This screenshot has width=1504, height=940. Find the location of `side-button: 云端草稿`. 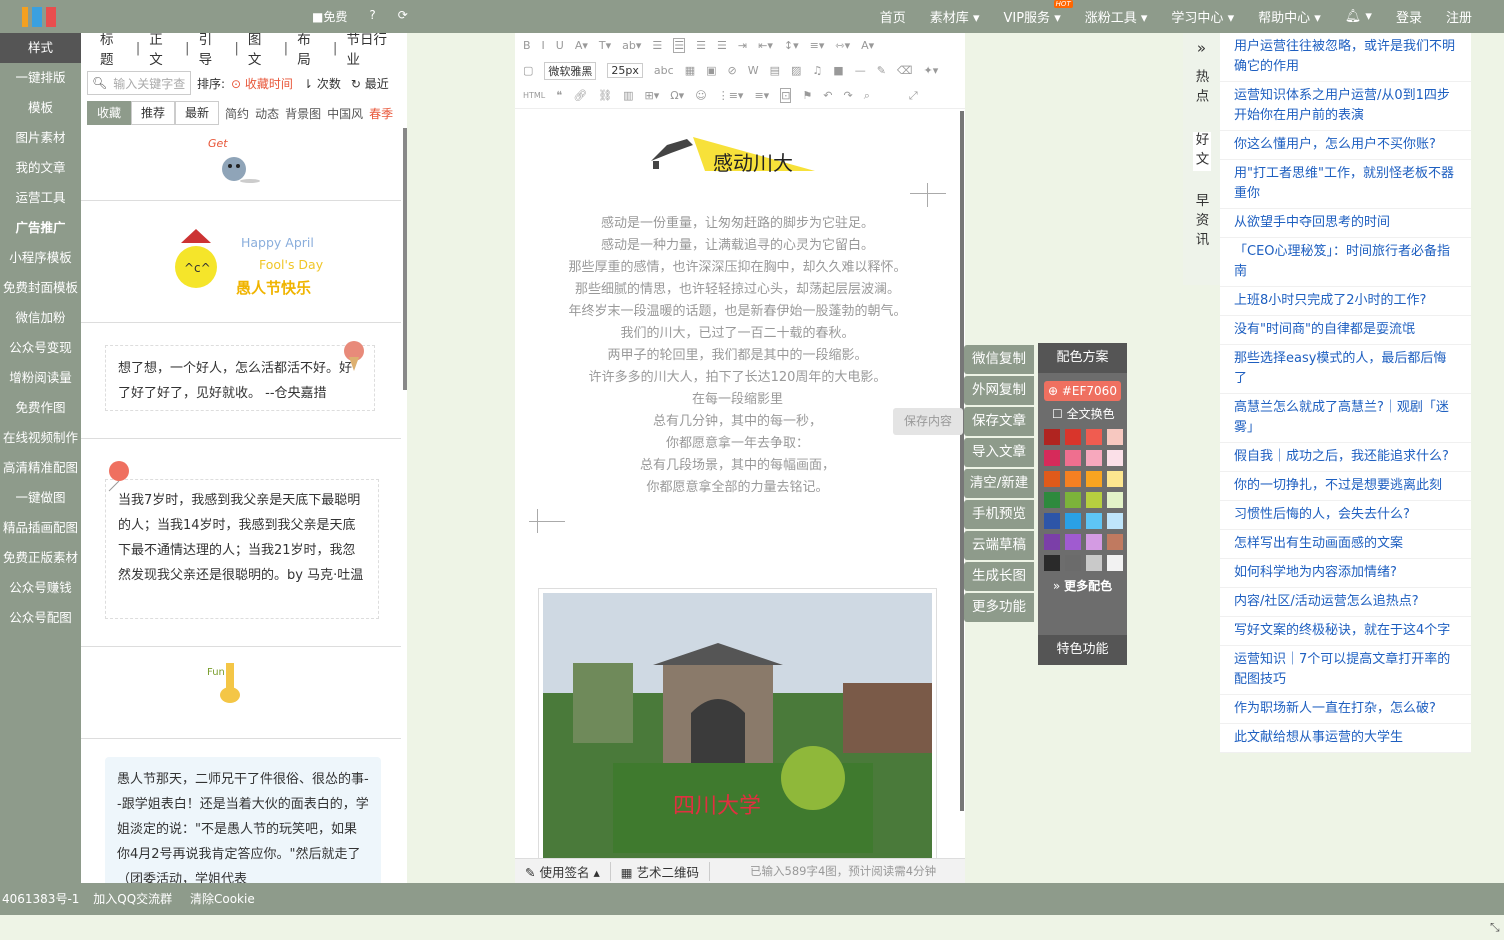

side-button: 云端草稿 is located at coordinates (999, 545).